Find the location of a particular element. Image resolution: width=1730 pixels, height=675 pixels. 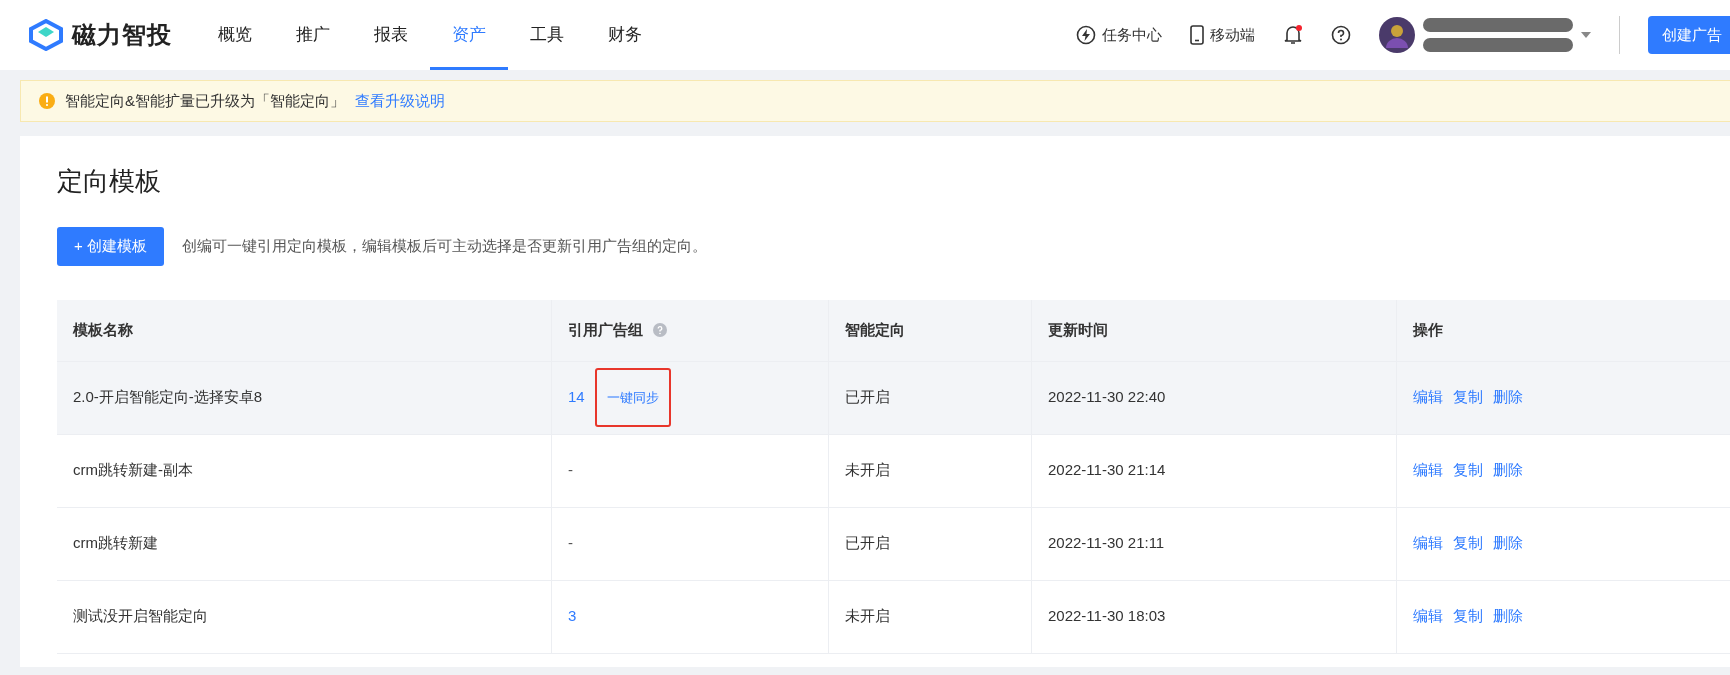

lightning-icon is located at coordinates (1086, 35).